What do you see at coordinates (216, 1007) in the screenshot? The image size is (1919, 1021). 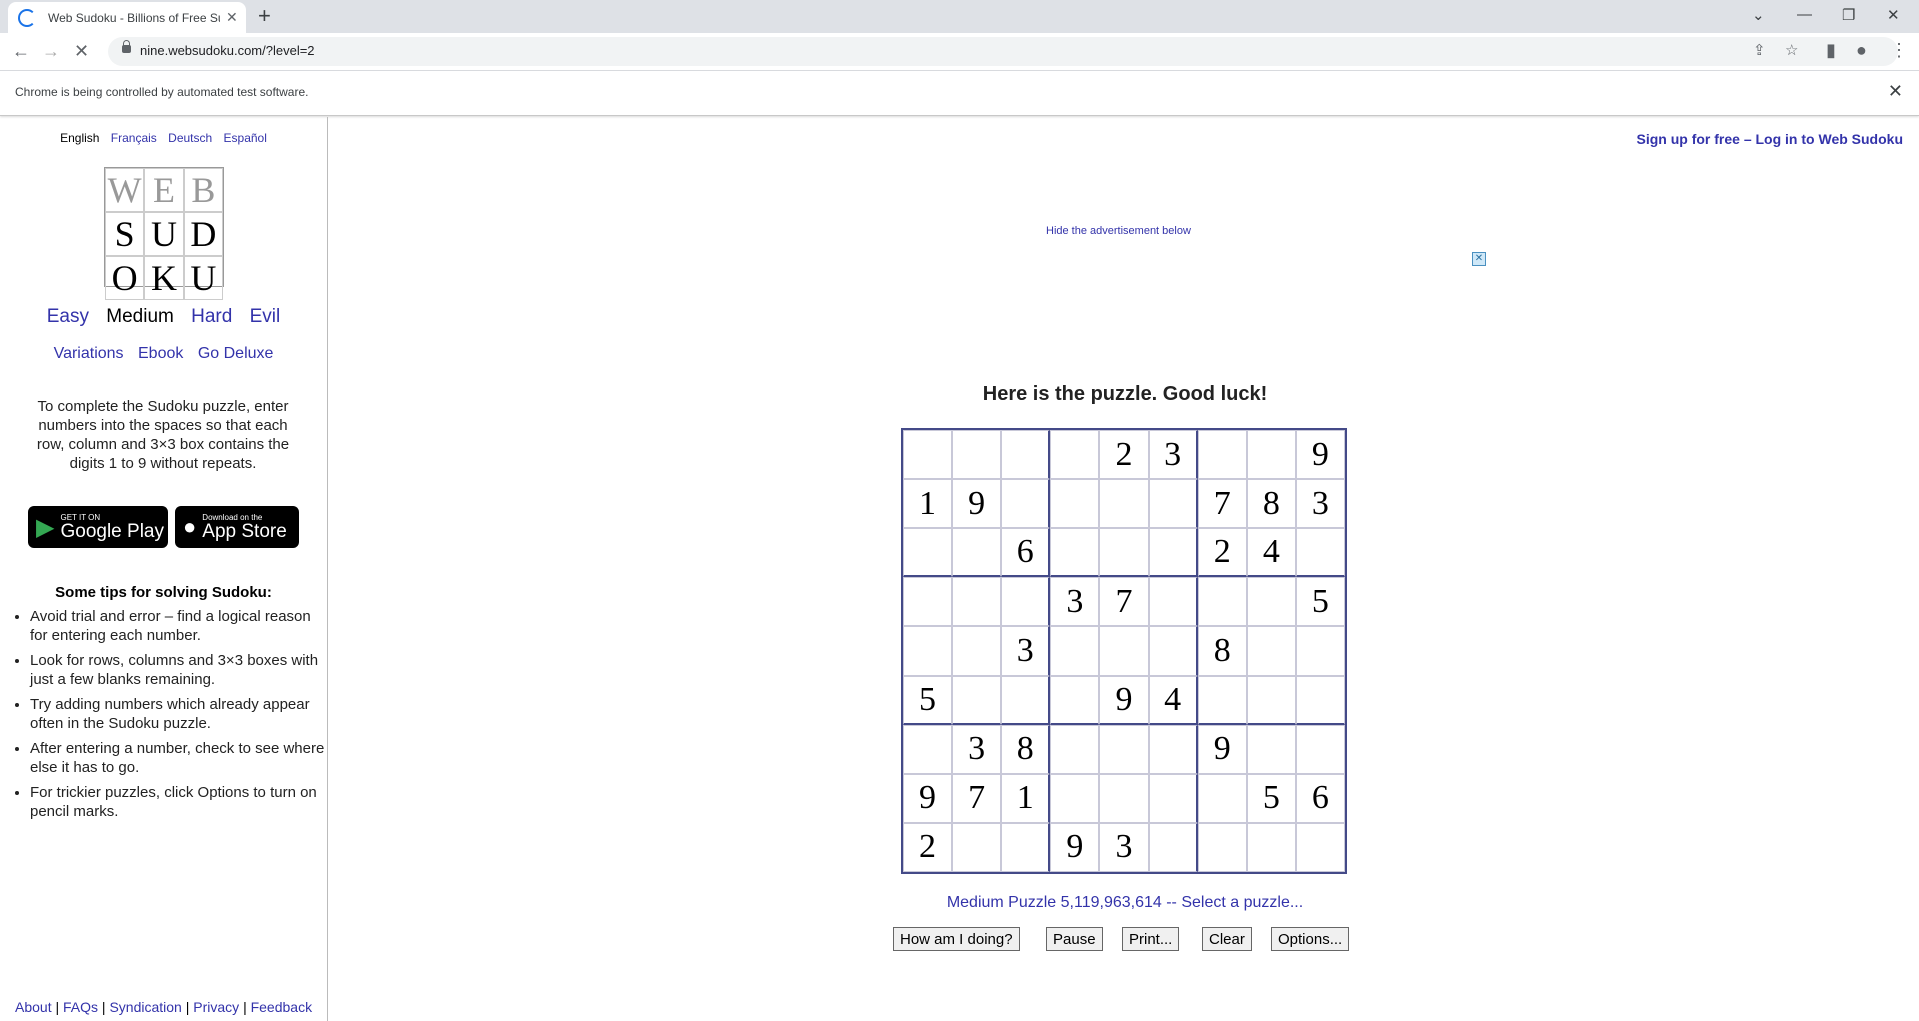 I see `privacy-link: Privacy` at bounding box center [216, 1007].